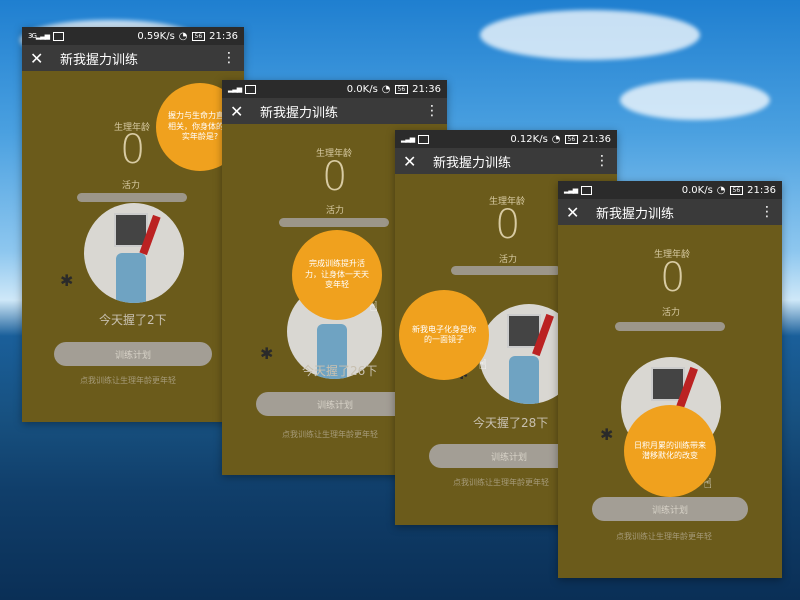 This screenshot has height=600, width=800. What do you see at coordinates (133, 320) in the screenshot?
I see `grip-count-text: 今天握了2下` at bounding box center [133, 320].